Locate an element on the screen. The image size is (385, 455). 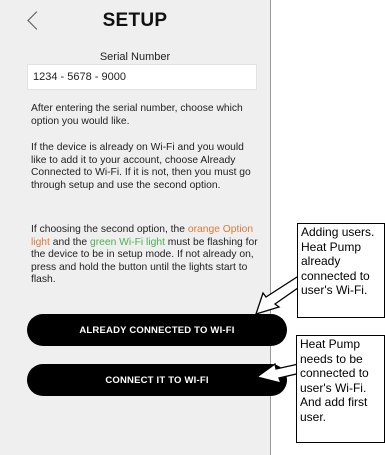
page-title: SETUP is located at coordinates (135, 20).